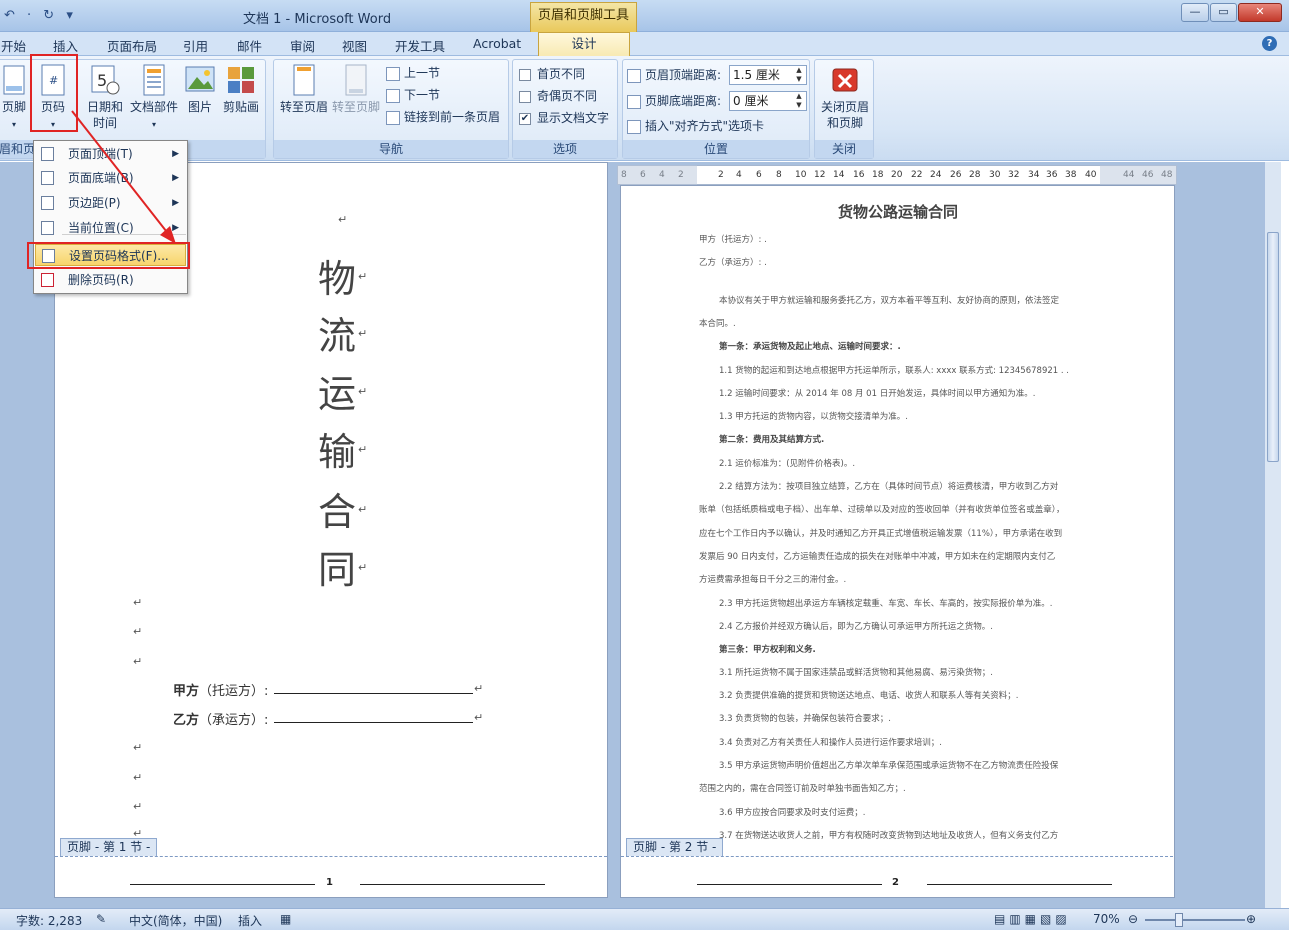 This screenshot has height=938, width=1289. What do you see at coordinates (123, 177) in the screenshot?
I see `annotation-arrow` at bounding box center [123, 177].